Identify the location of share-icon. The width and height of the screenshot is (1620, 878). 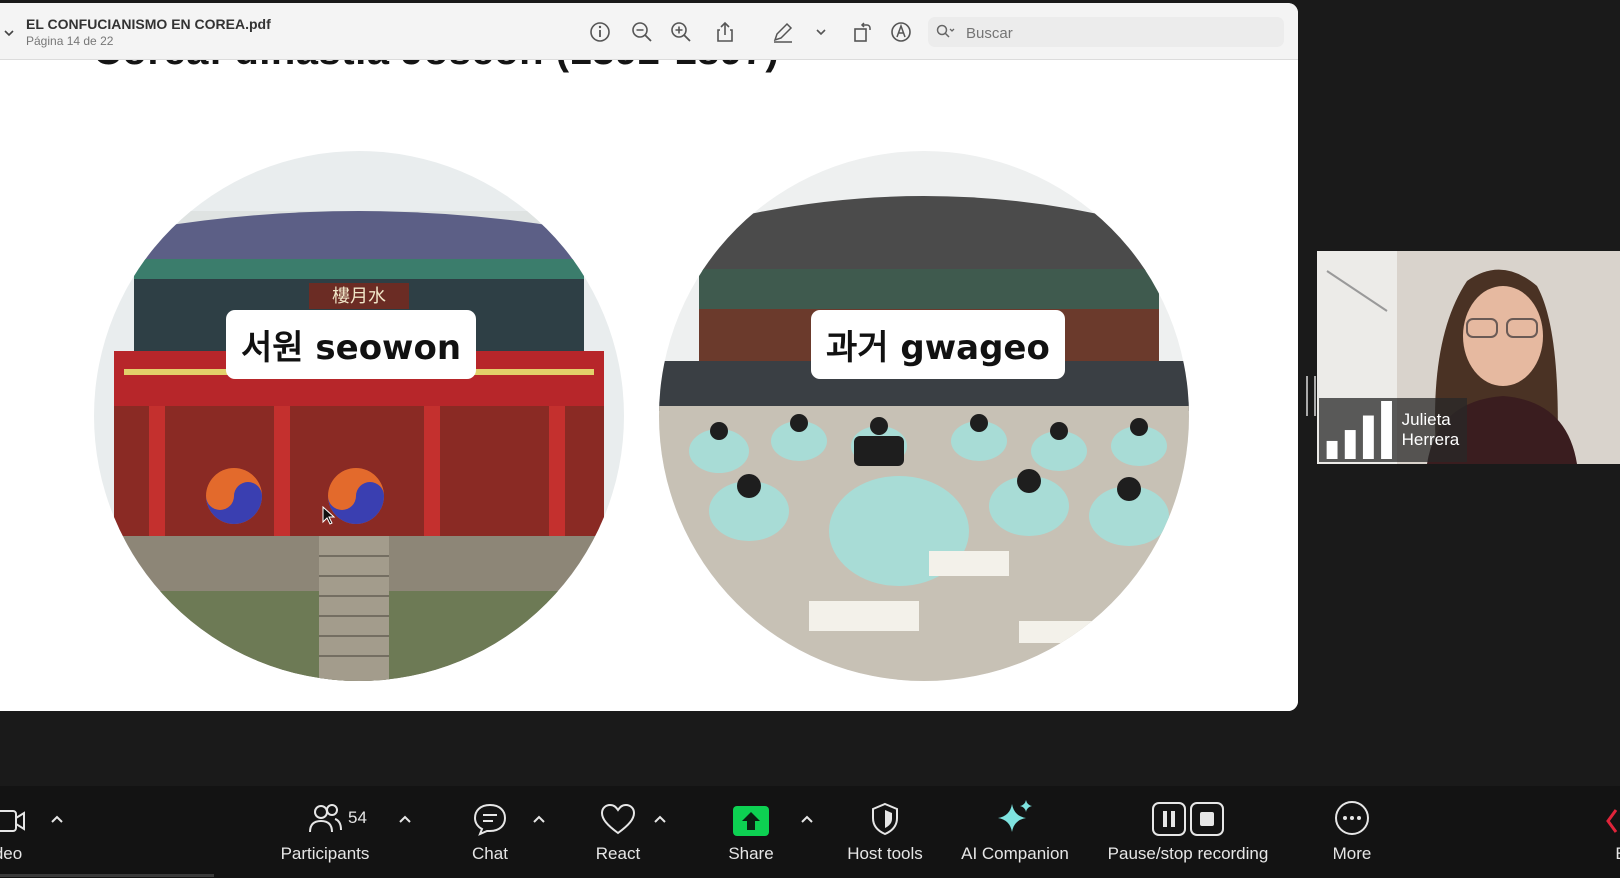
(725, 32).